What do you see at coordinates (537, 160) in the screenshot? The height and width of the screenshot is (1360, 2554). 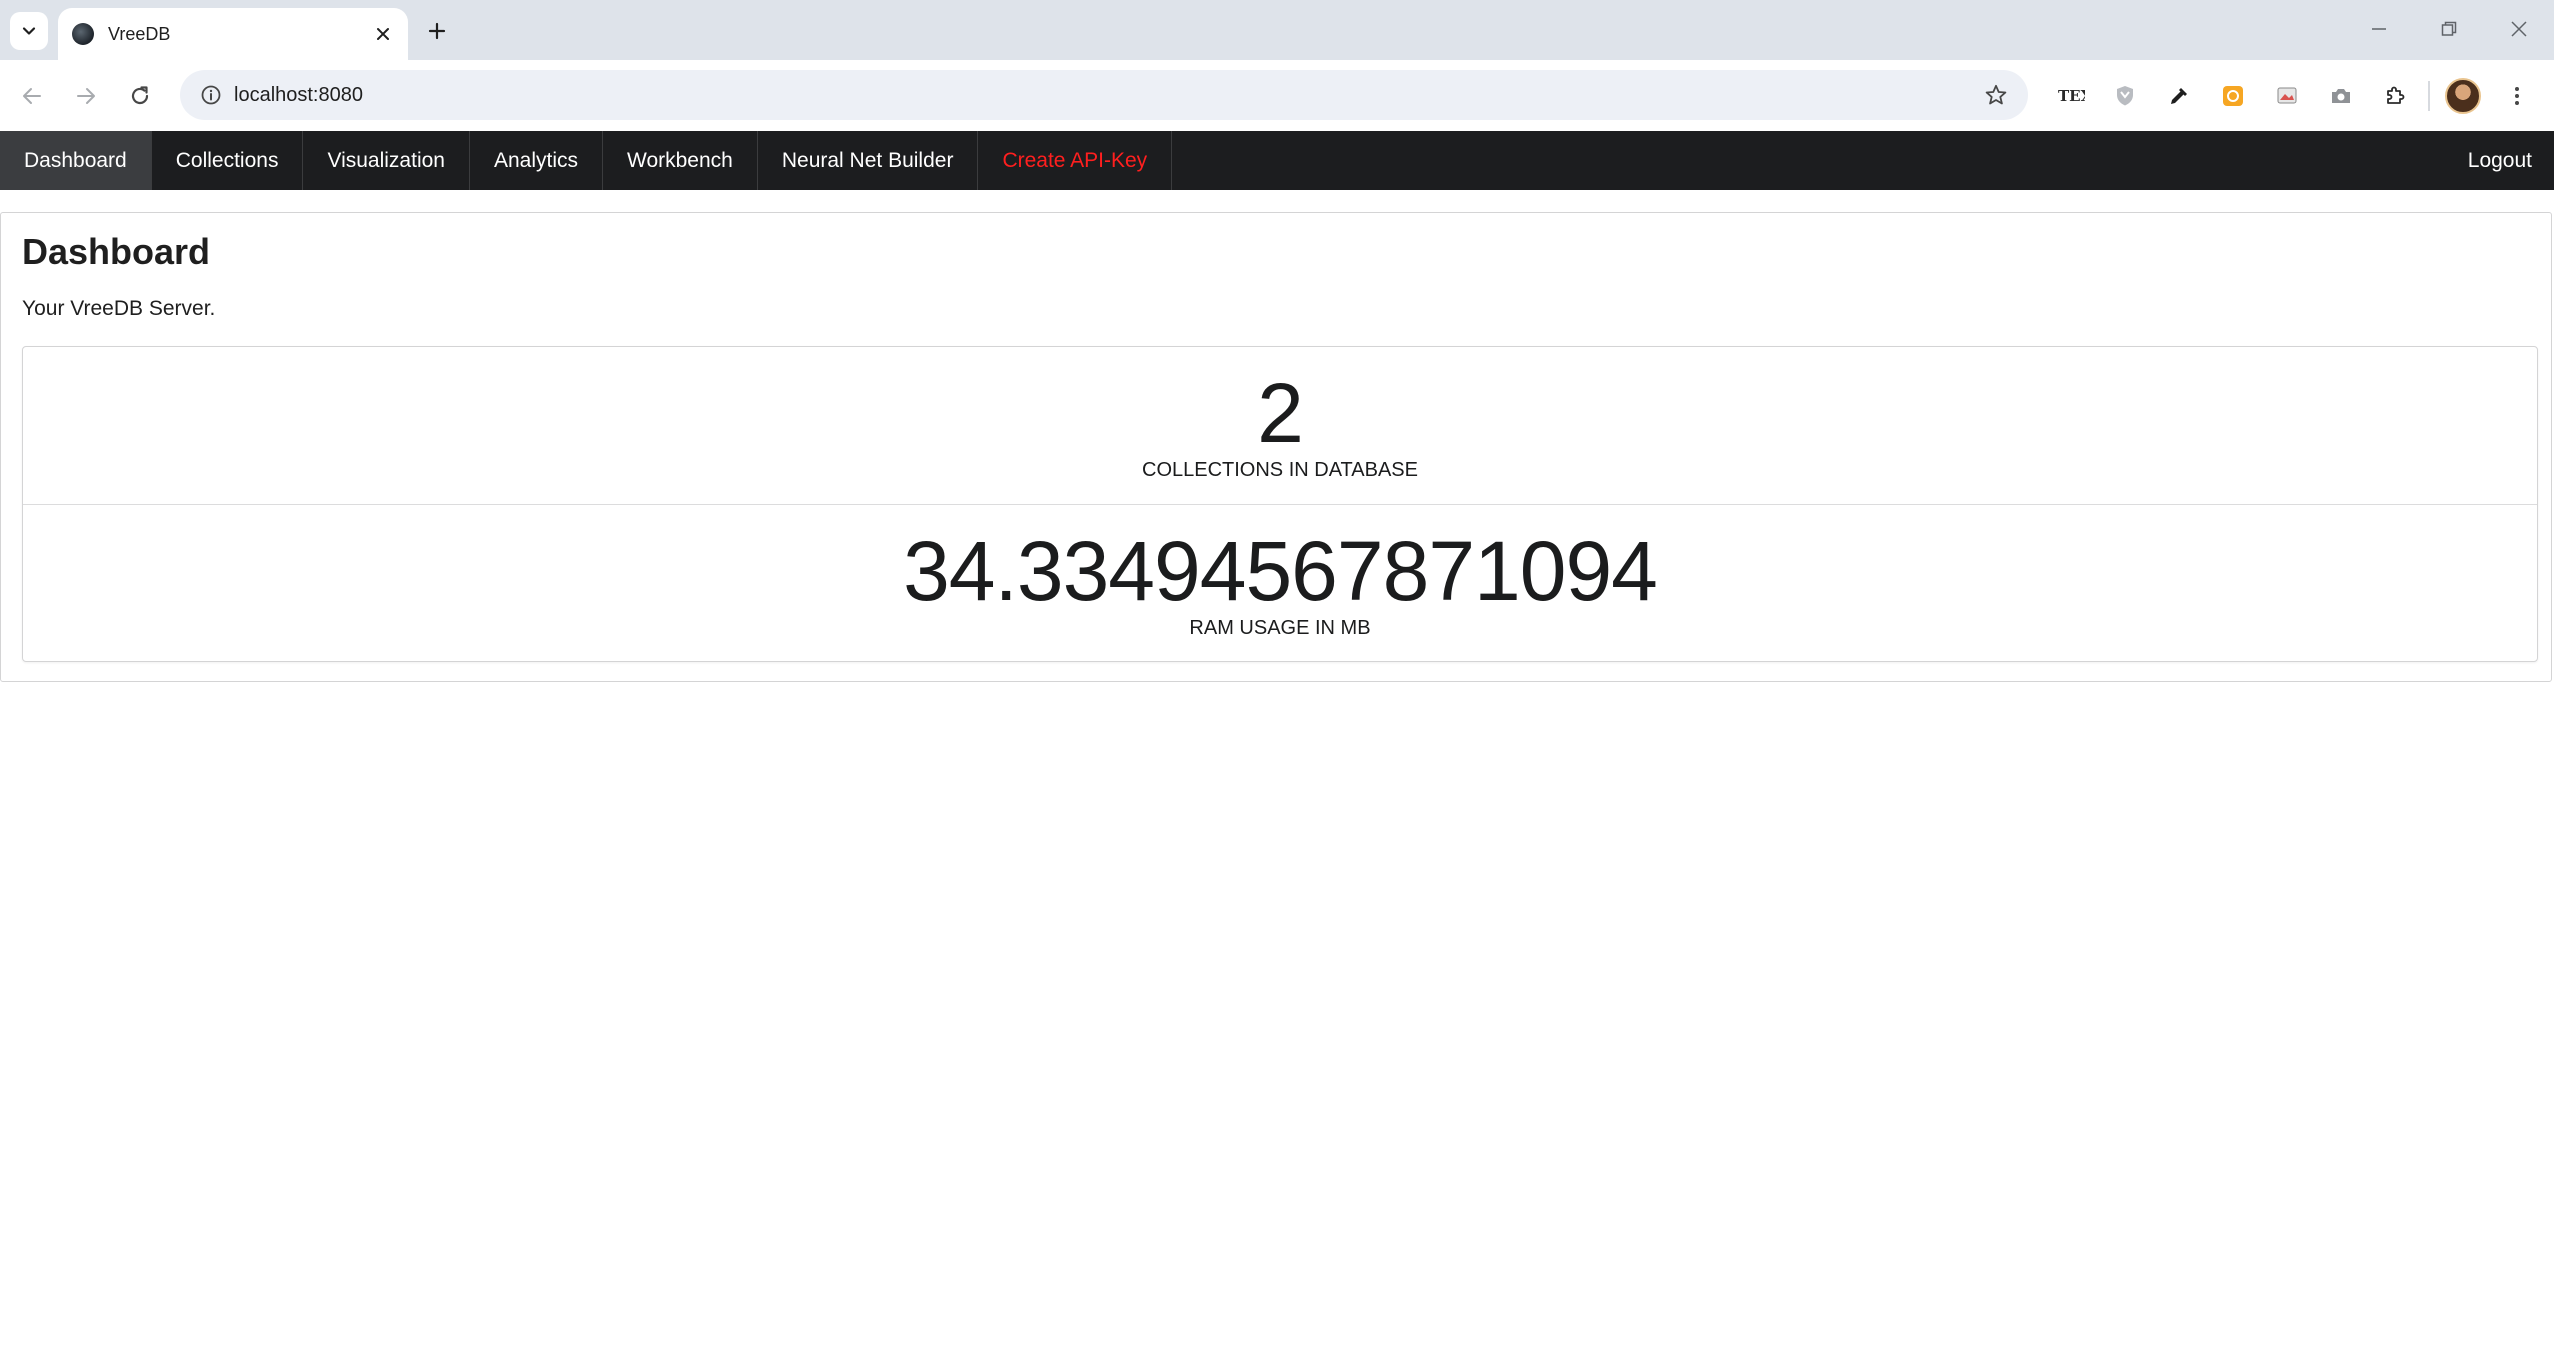 I see `nav-item-analytics: Analytics` at bounding box center [537, 160].